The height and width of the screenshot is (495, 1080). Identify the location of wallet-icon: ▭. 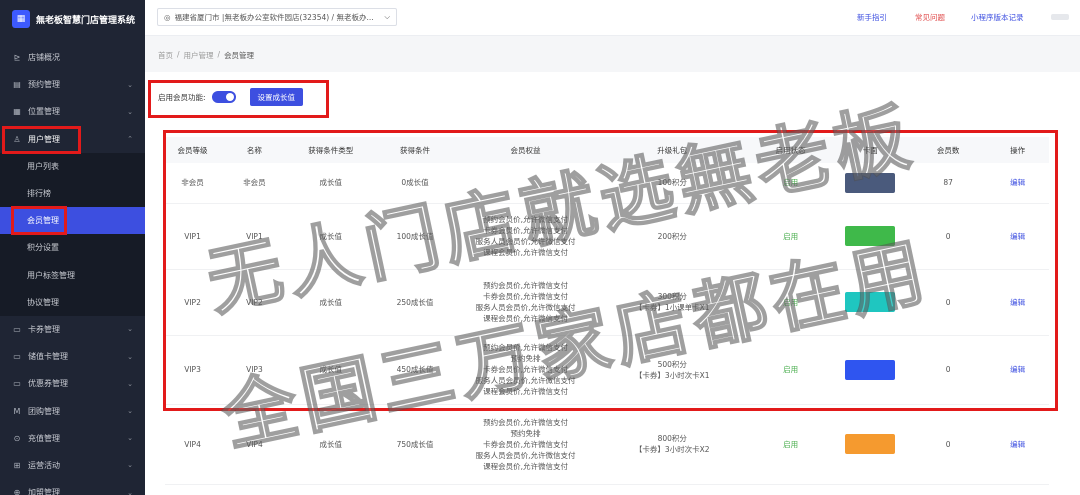
(17, 357).